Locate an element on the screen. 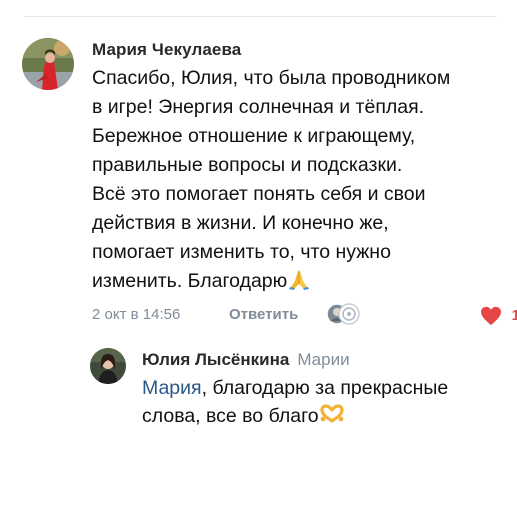  avatar is located at coordinates (48, 64).